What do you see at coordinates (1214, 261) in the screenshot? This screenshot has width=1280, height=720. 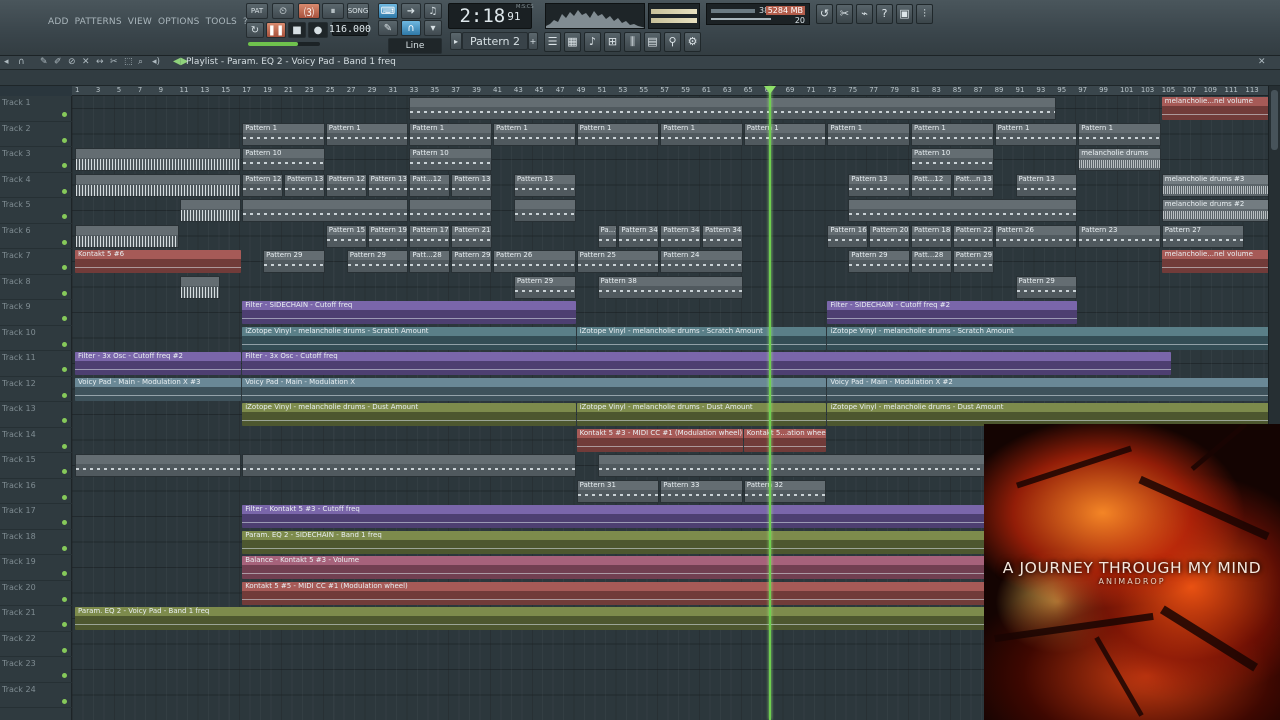 I see `automation-clip: melancholie...nel volume` at bounding box center [1214, 261].